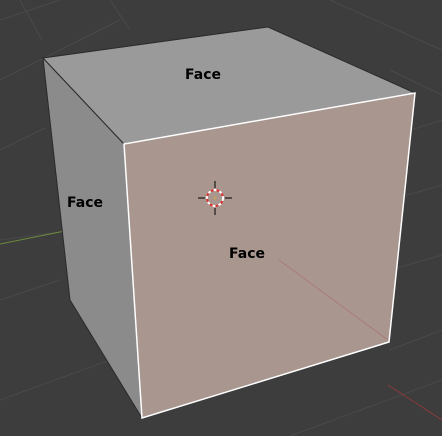  What do you see at coordinates (247, 254) in the screenshot?
I see `front-face-label: Face` at bounding box center [247, 254].